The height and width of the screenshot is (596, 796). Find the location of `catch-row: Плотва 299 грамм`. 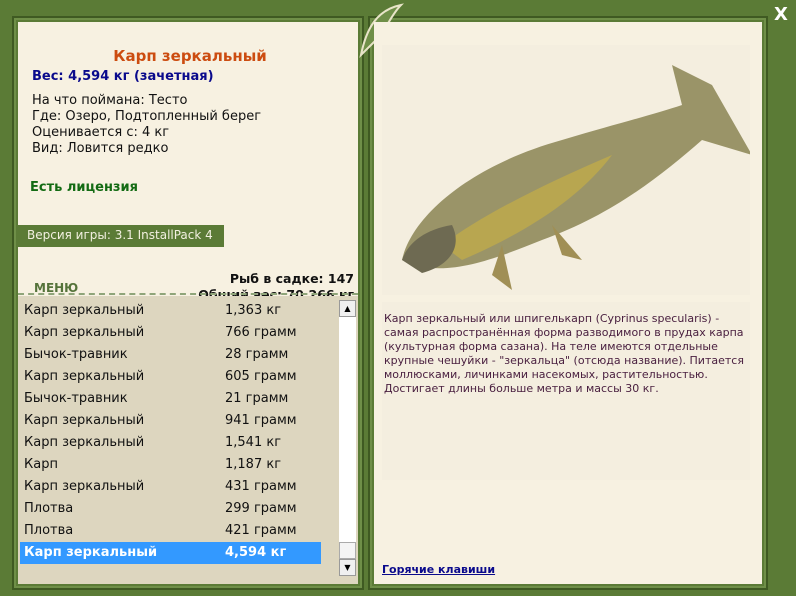

catch-row: Плотва 299 грамм is located at coordinates (170, 509).